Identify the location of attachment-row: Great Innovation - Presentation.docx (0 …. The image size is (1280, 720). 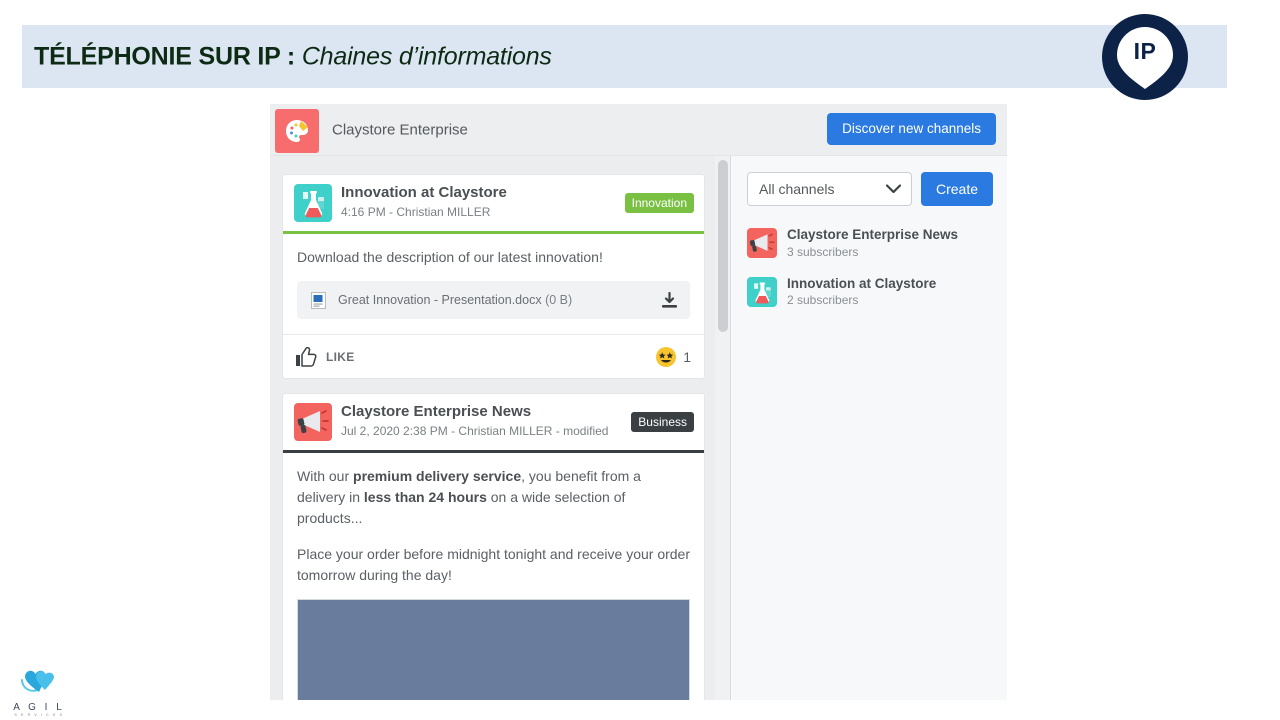
(493, 300).